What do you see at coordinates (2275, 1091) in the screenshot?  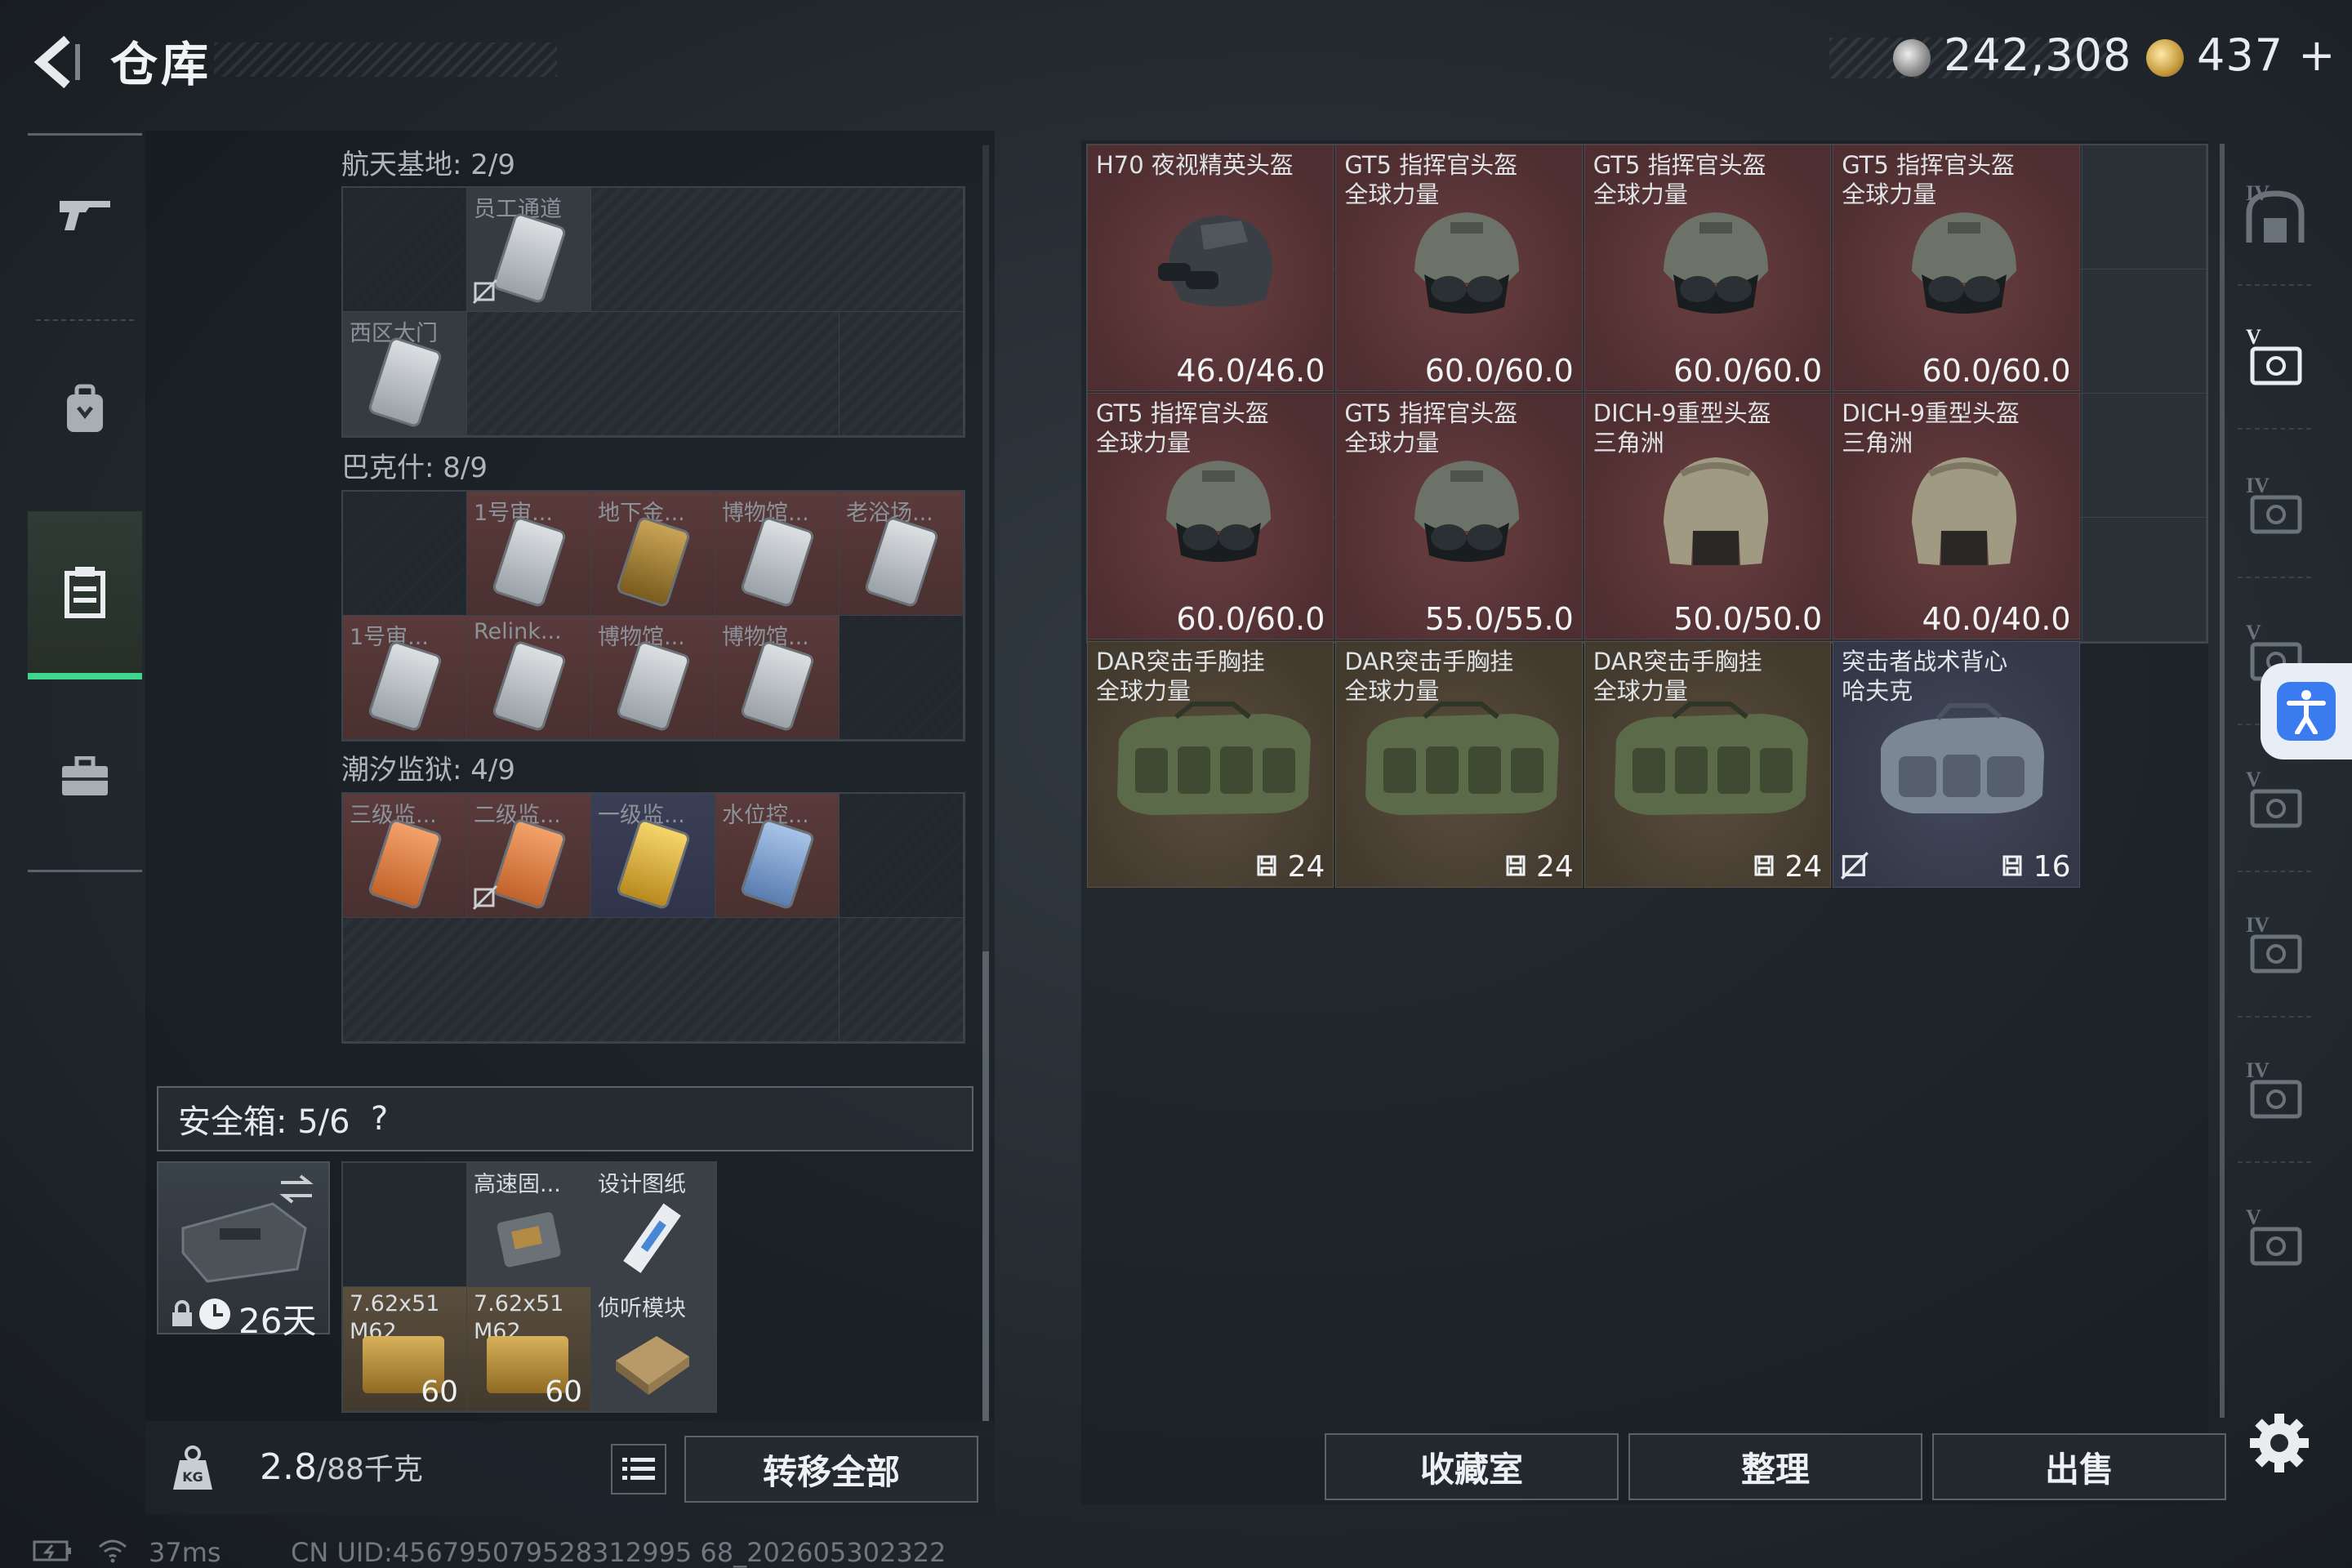 I see `tier-4-bag-icon: IV` at bounding box center [2275, 1091].